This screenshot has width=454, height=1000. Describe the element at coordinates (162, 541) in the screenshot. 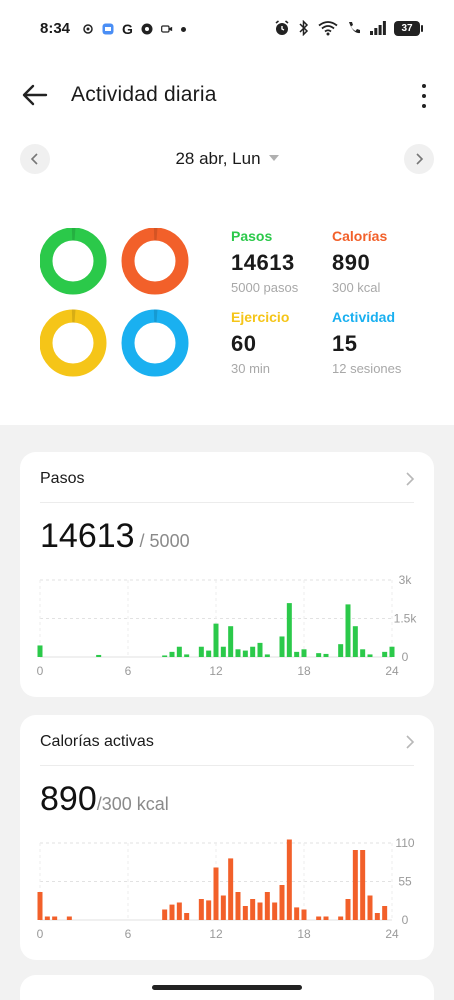

I see `steps-total-goal: / 5000` at that location.